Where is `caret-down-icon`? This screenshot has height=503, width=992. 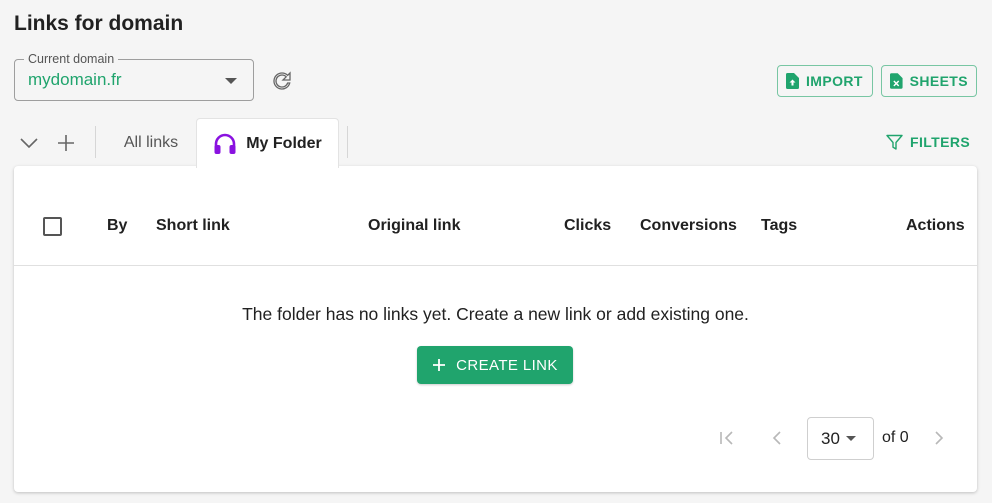
caret-down-icon is located at coordinates (850, 438).